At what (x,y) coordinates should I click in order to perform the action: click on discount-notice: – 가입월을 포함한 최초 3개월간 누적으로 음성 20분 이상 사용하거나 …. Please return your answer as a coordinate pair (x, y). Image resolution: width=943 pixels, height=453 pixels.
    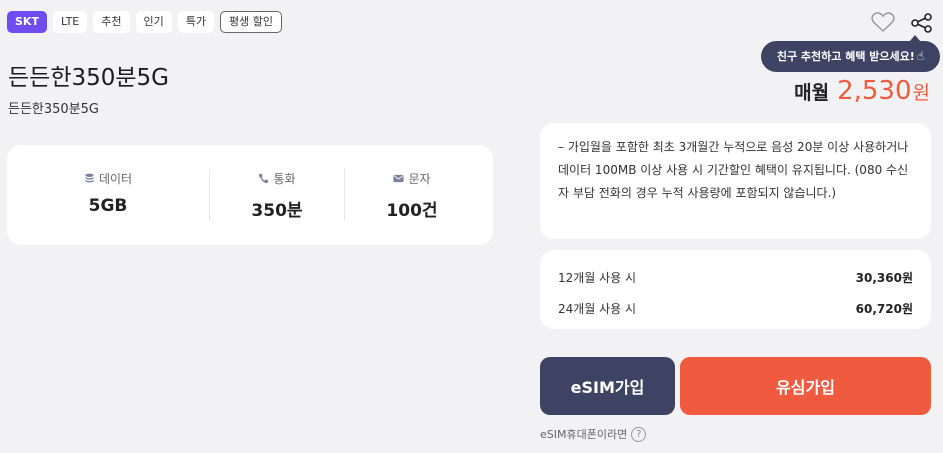
    Looking at the image, I should click on (735, 181).